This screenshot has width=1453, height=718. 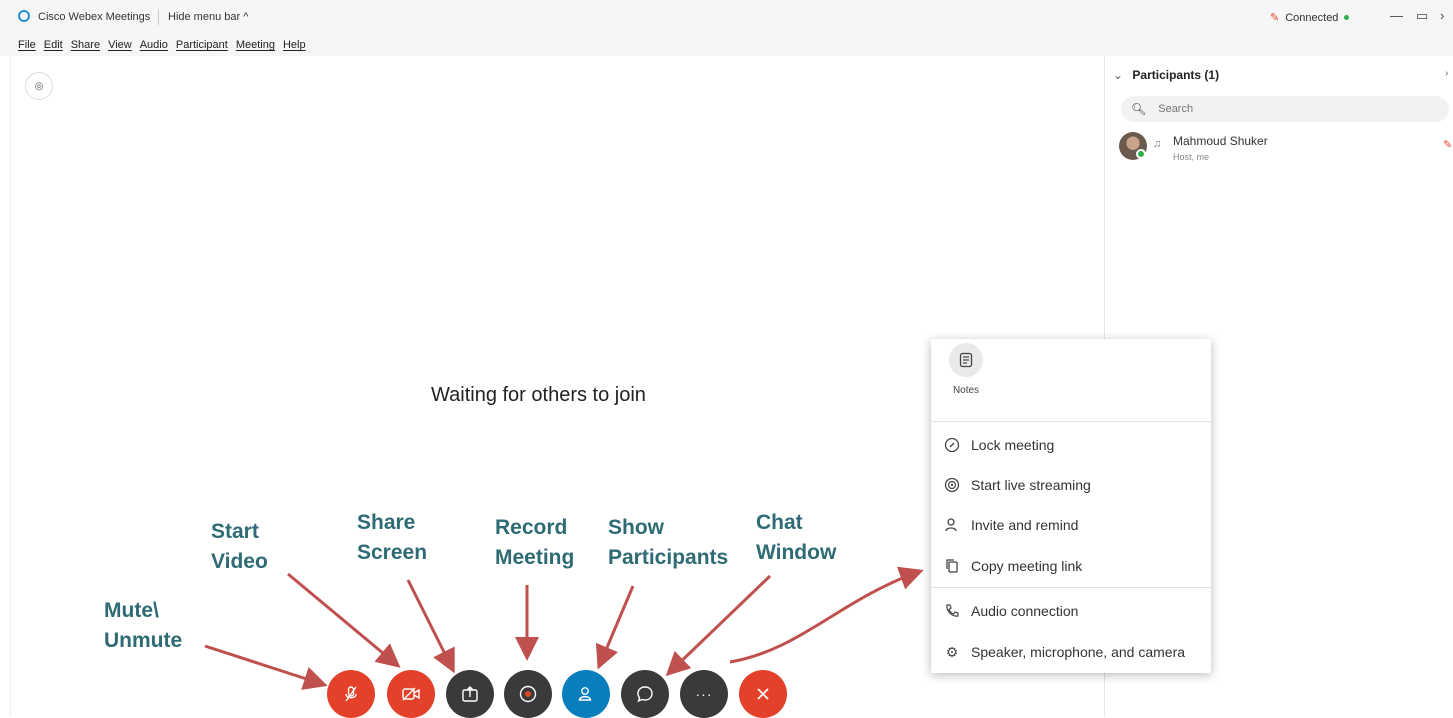 I want to click on arrow-mute, so click(x=266, y=667).